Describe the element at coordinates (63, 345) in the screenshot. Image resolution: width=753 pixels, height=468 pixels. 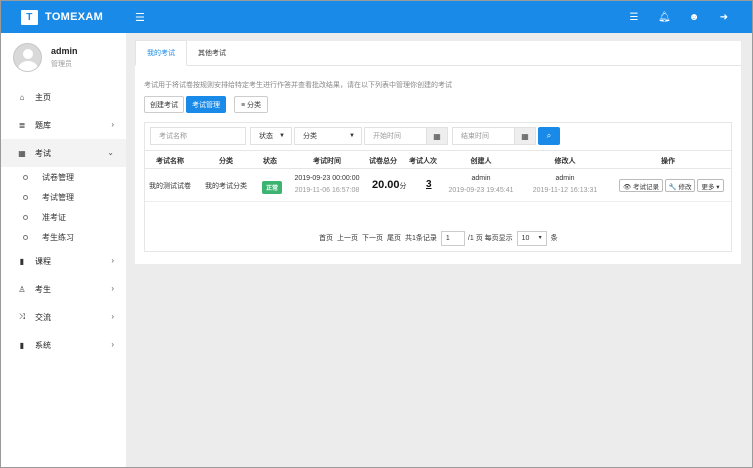
I see `sidebar-item-system: ▮ 系统 ›` at that location.